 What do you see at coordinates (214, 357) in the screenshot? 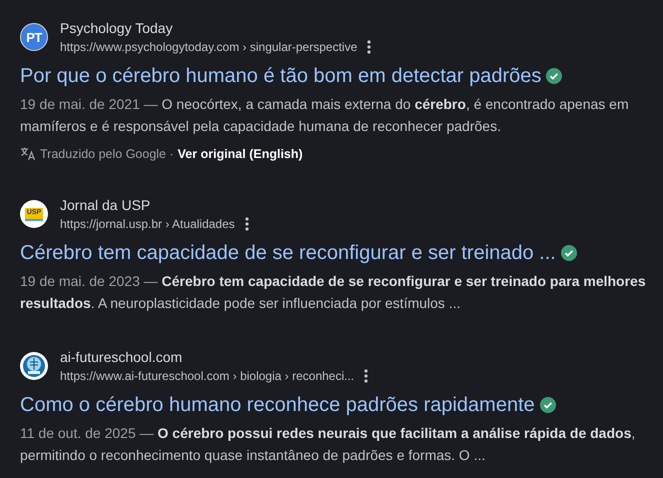
I see `site-name: ai-futureschool.com` at bounding box center [214, 357].